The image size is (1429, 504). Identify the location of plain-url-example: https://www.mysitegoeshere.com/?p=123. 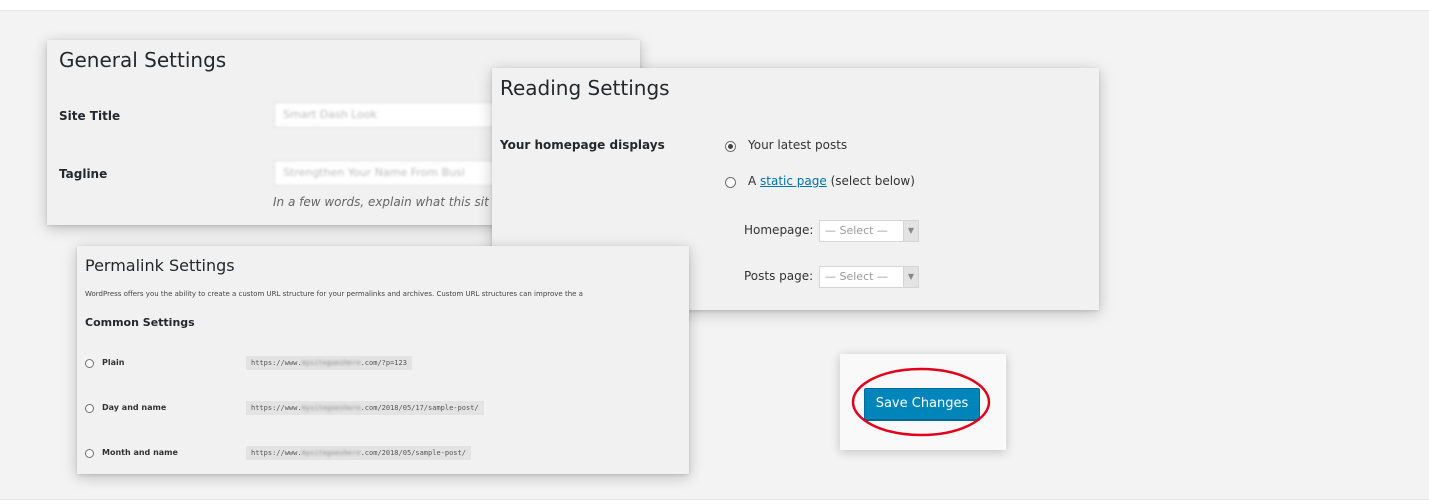
(329, 363).